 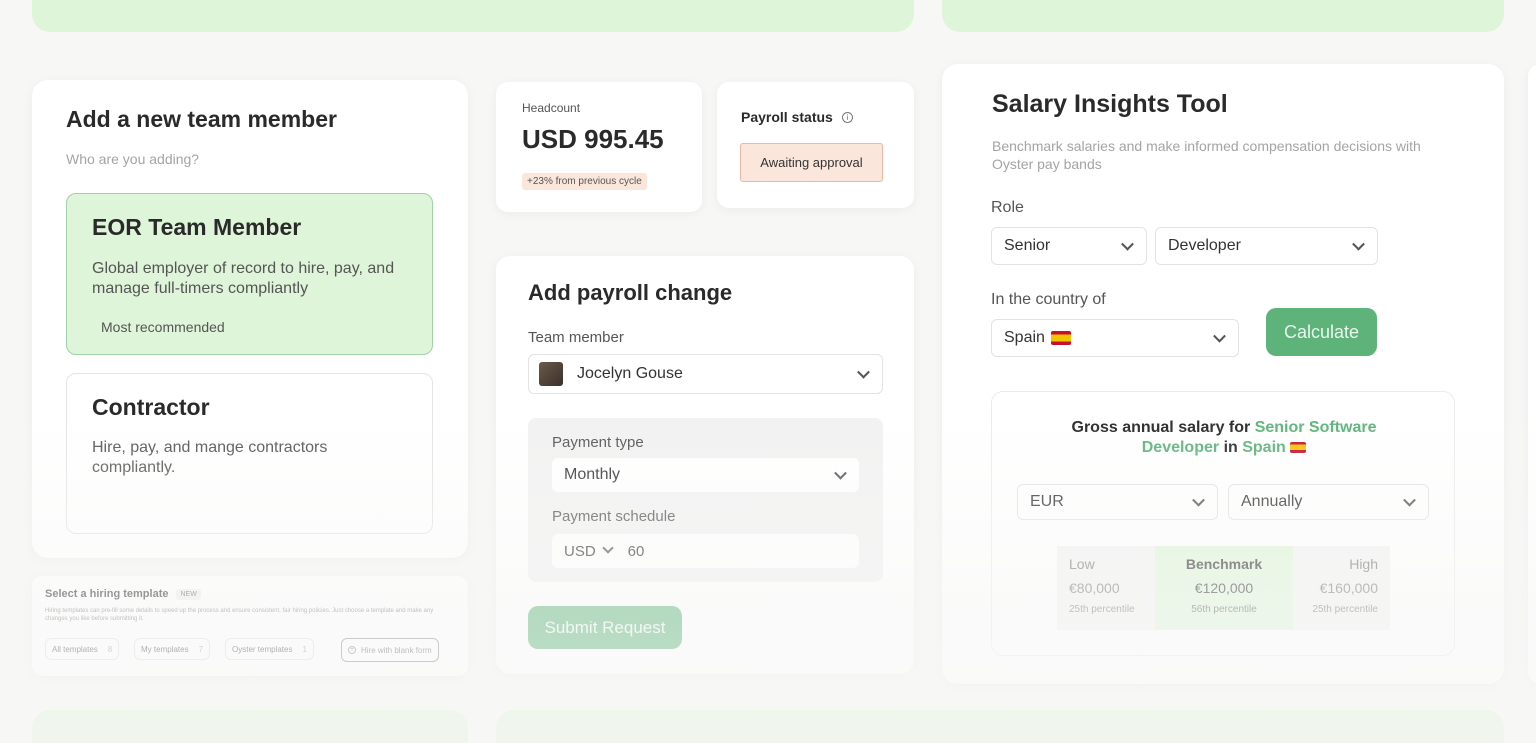 I want to click on currency-select: USD, so click(x=580, y=551).